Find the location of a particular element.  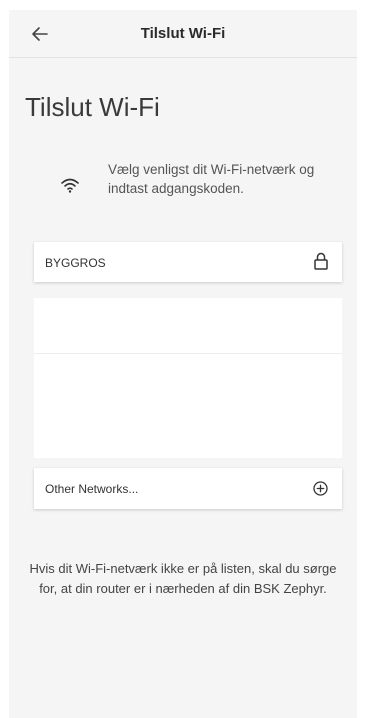

page-title: Tilslut Wi-Fi is located at coordinates (92, 107).